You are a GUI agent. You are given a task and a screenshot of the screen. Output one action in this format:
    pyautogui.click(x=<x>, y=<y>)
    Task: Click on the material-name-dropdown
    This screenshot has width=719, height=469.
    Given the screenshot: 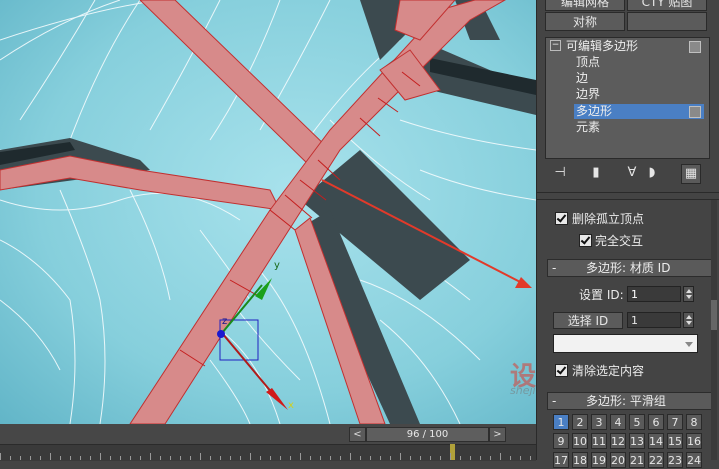 What is the action you would take?
    pyautogui.click(x=625, y=343)
    